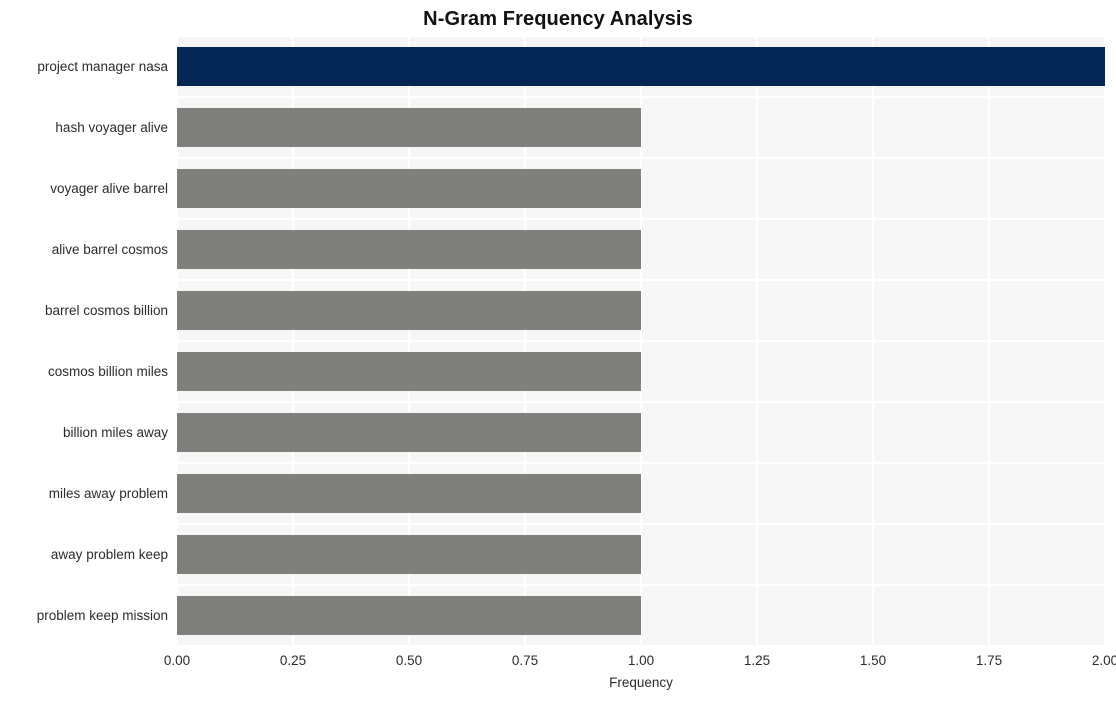  I want to click on y-axis-tick-label: miles away problem, so click(108, 493).